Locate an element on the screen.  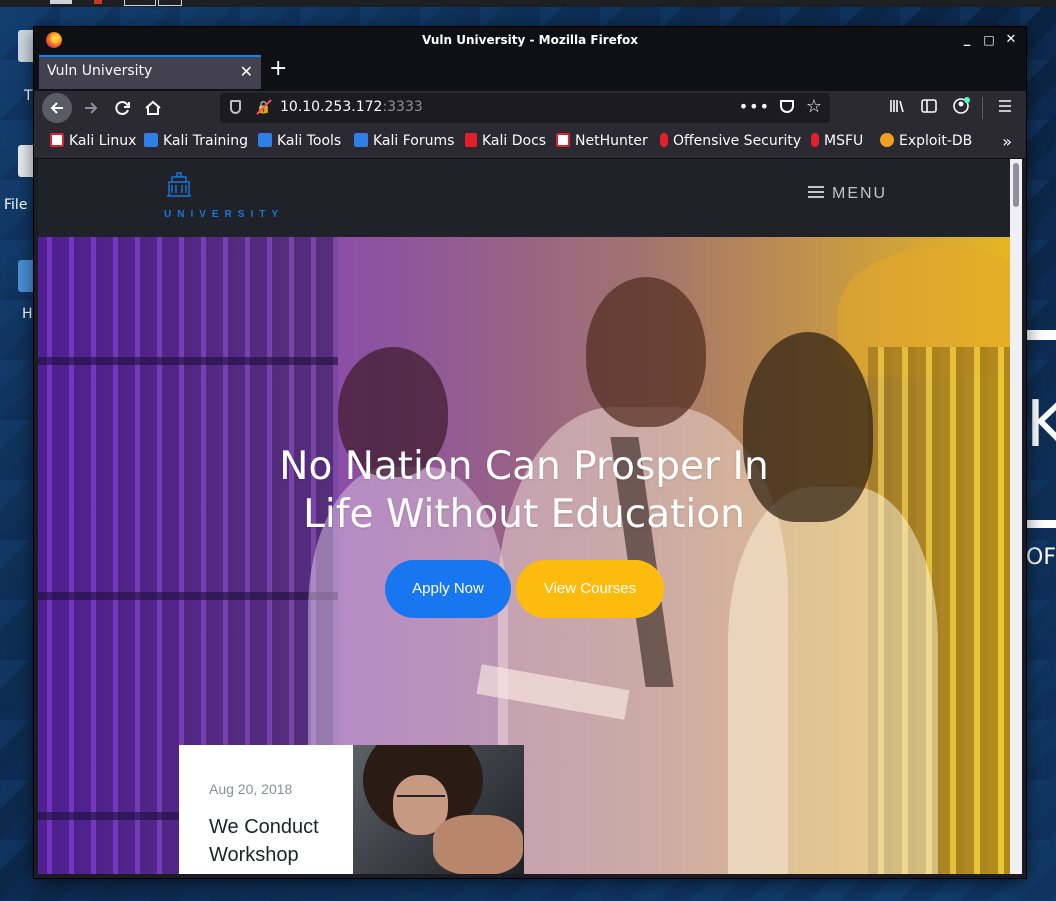
home-icon is located at coordinates (153, 107).